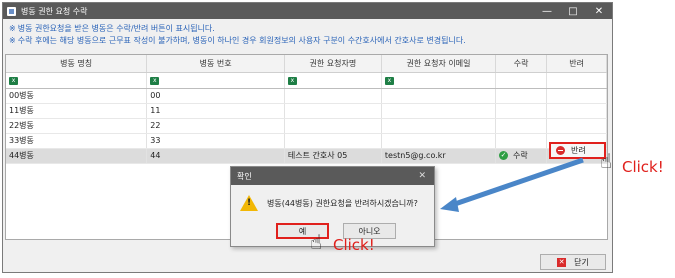 The height and width of the screenshot is (278, 675). Describe the element at coordinates (422, 176) in the screenshot. I see `dialog-close-icon: ✕` at that location.